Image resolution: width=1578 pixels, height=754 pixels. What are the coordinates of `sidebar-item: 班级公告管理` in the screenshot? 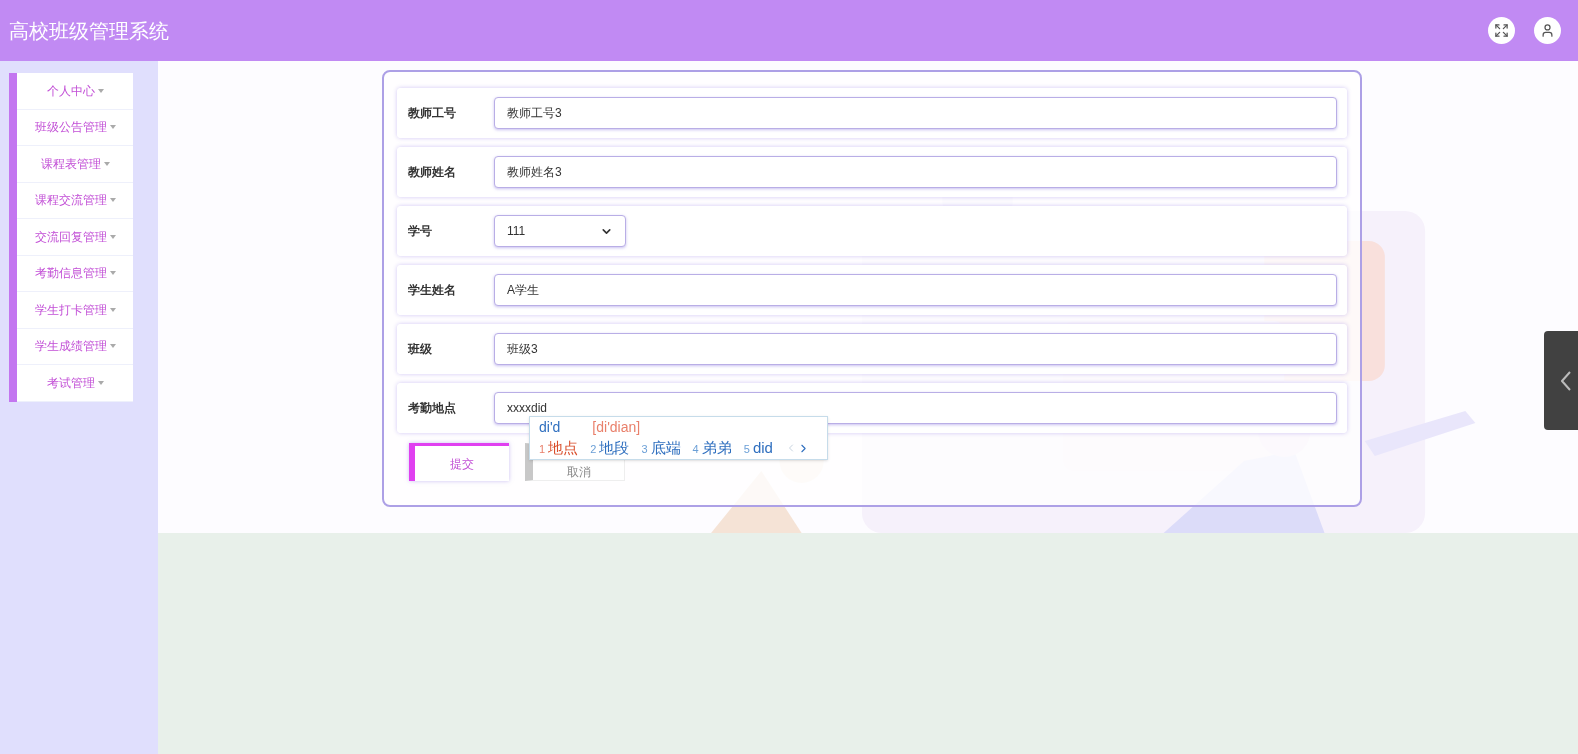 It's located at (75, 127).